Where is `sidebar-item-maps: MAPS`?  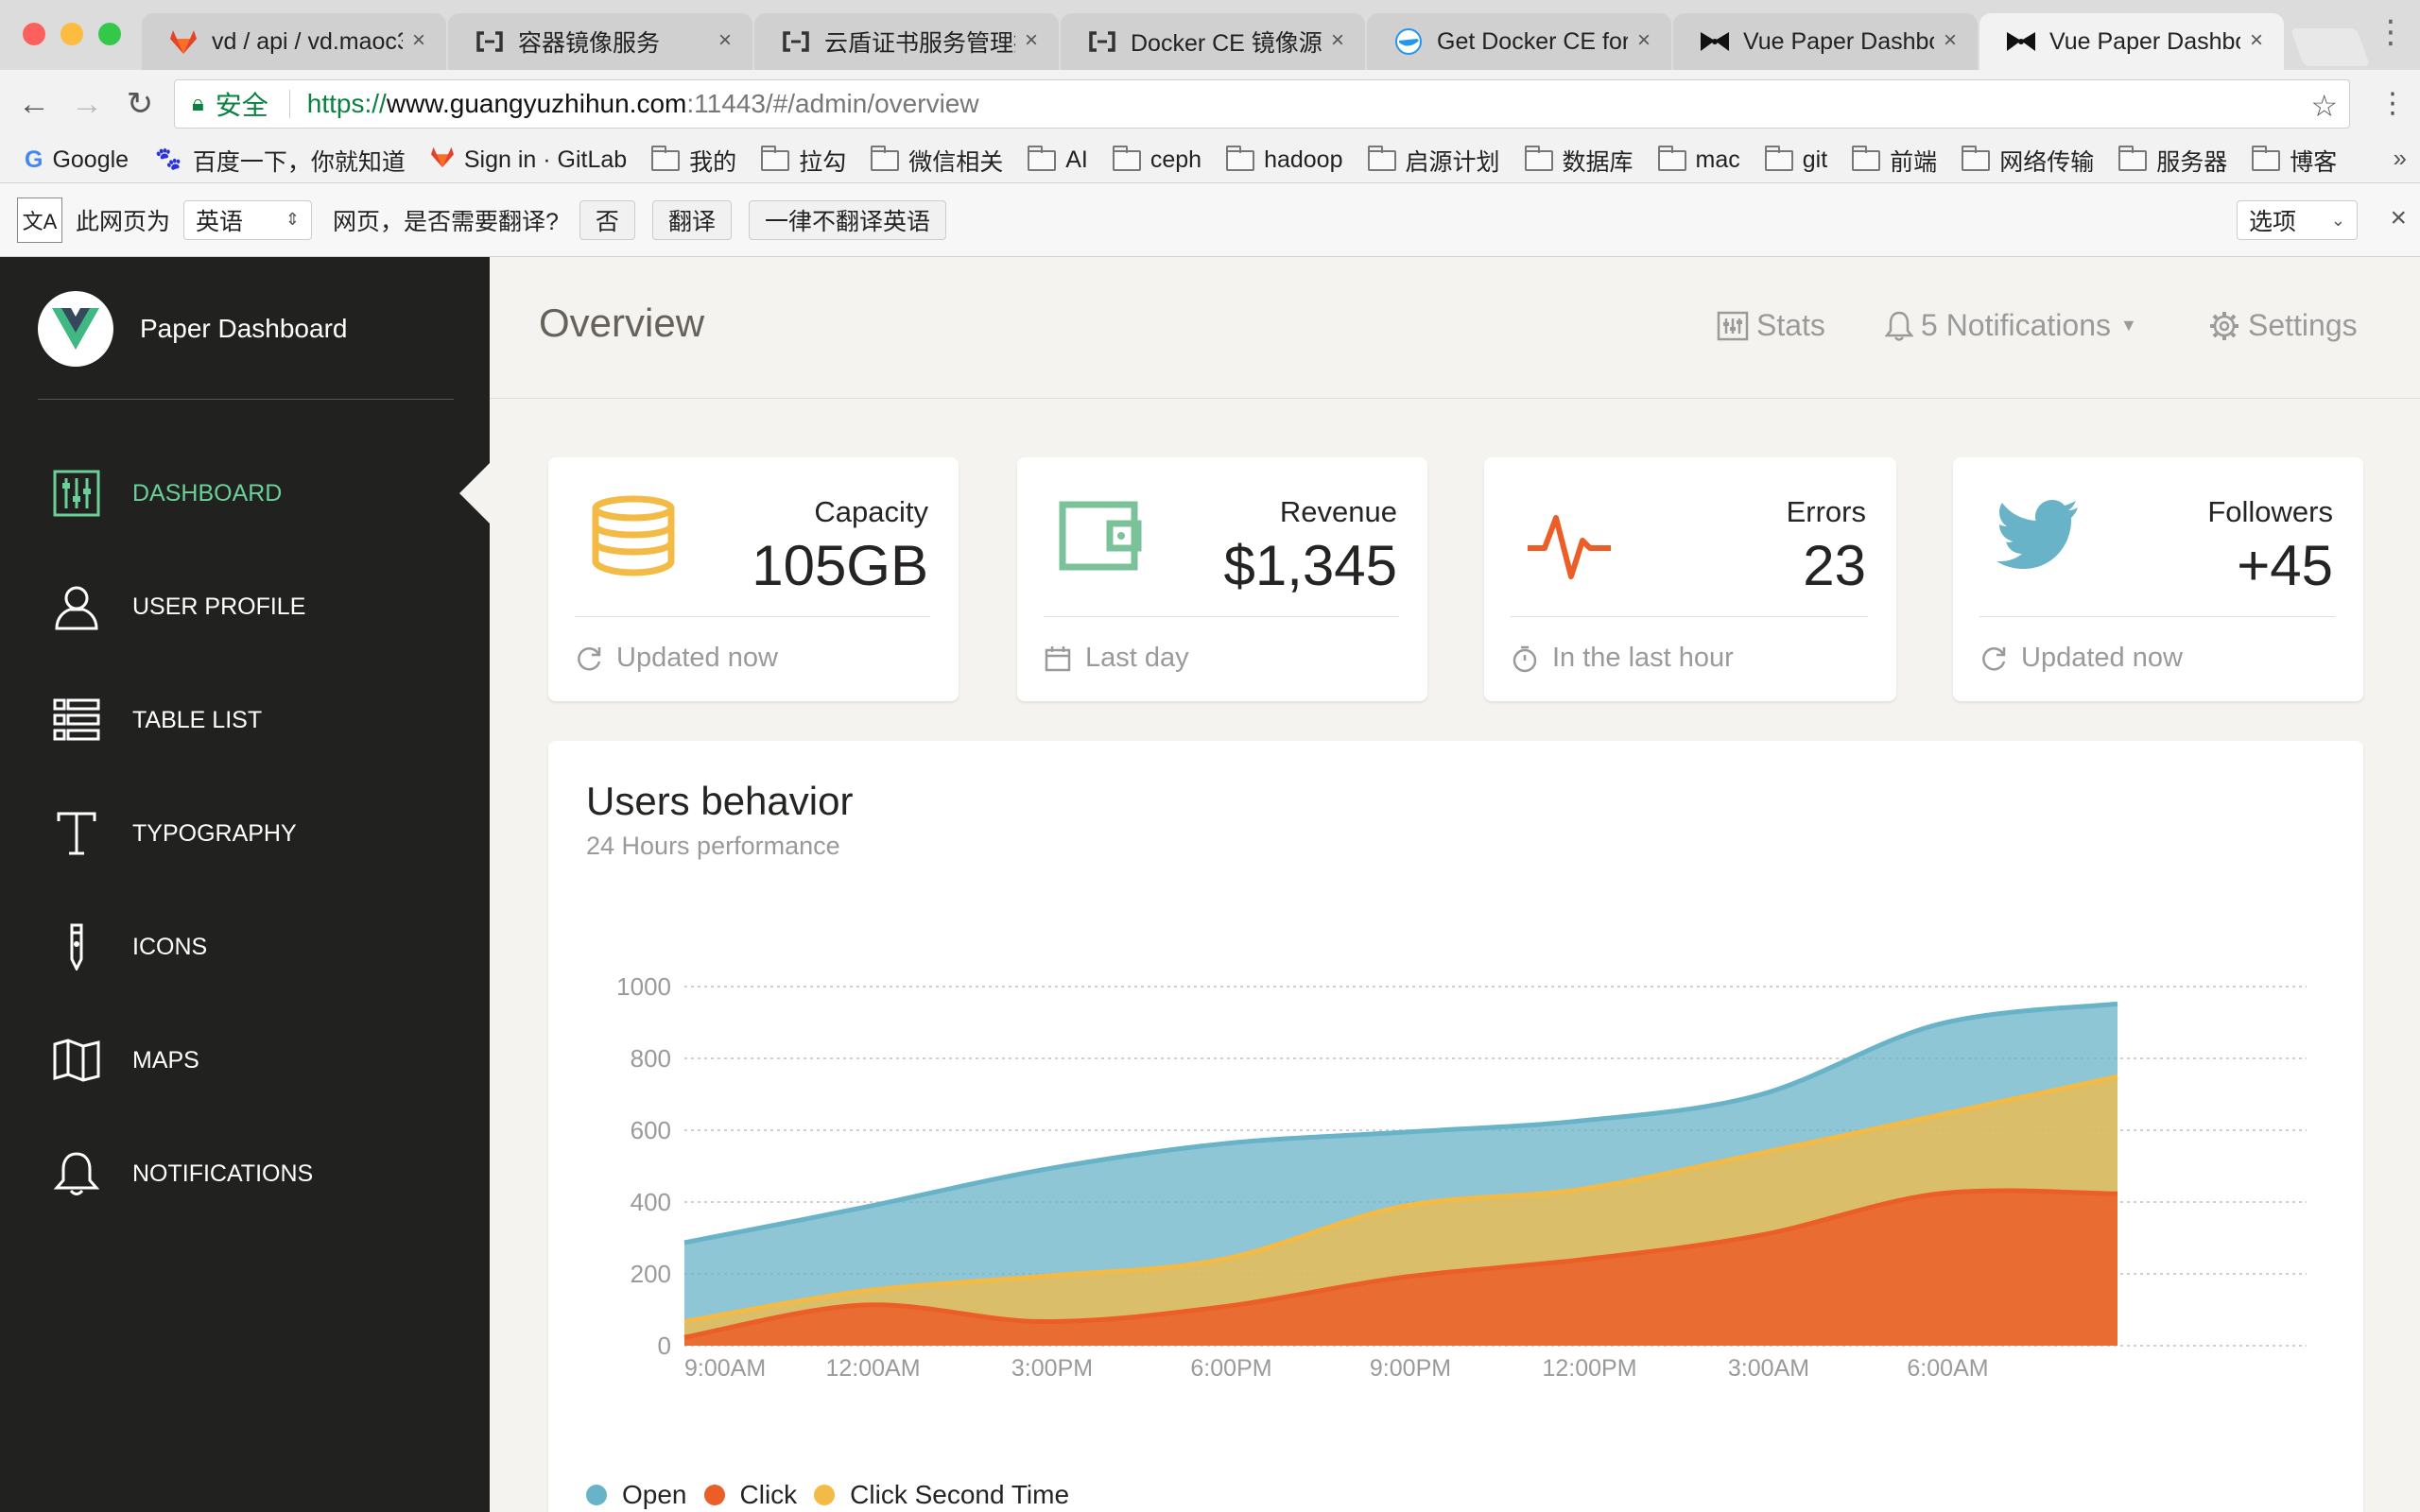
sidebar-item-maps: MAPS is located at coordinates (245, 1060).